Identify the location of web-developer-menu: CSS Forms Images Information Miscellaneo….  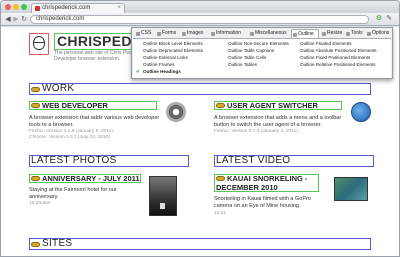
(262, 53).